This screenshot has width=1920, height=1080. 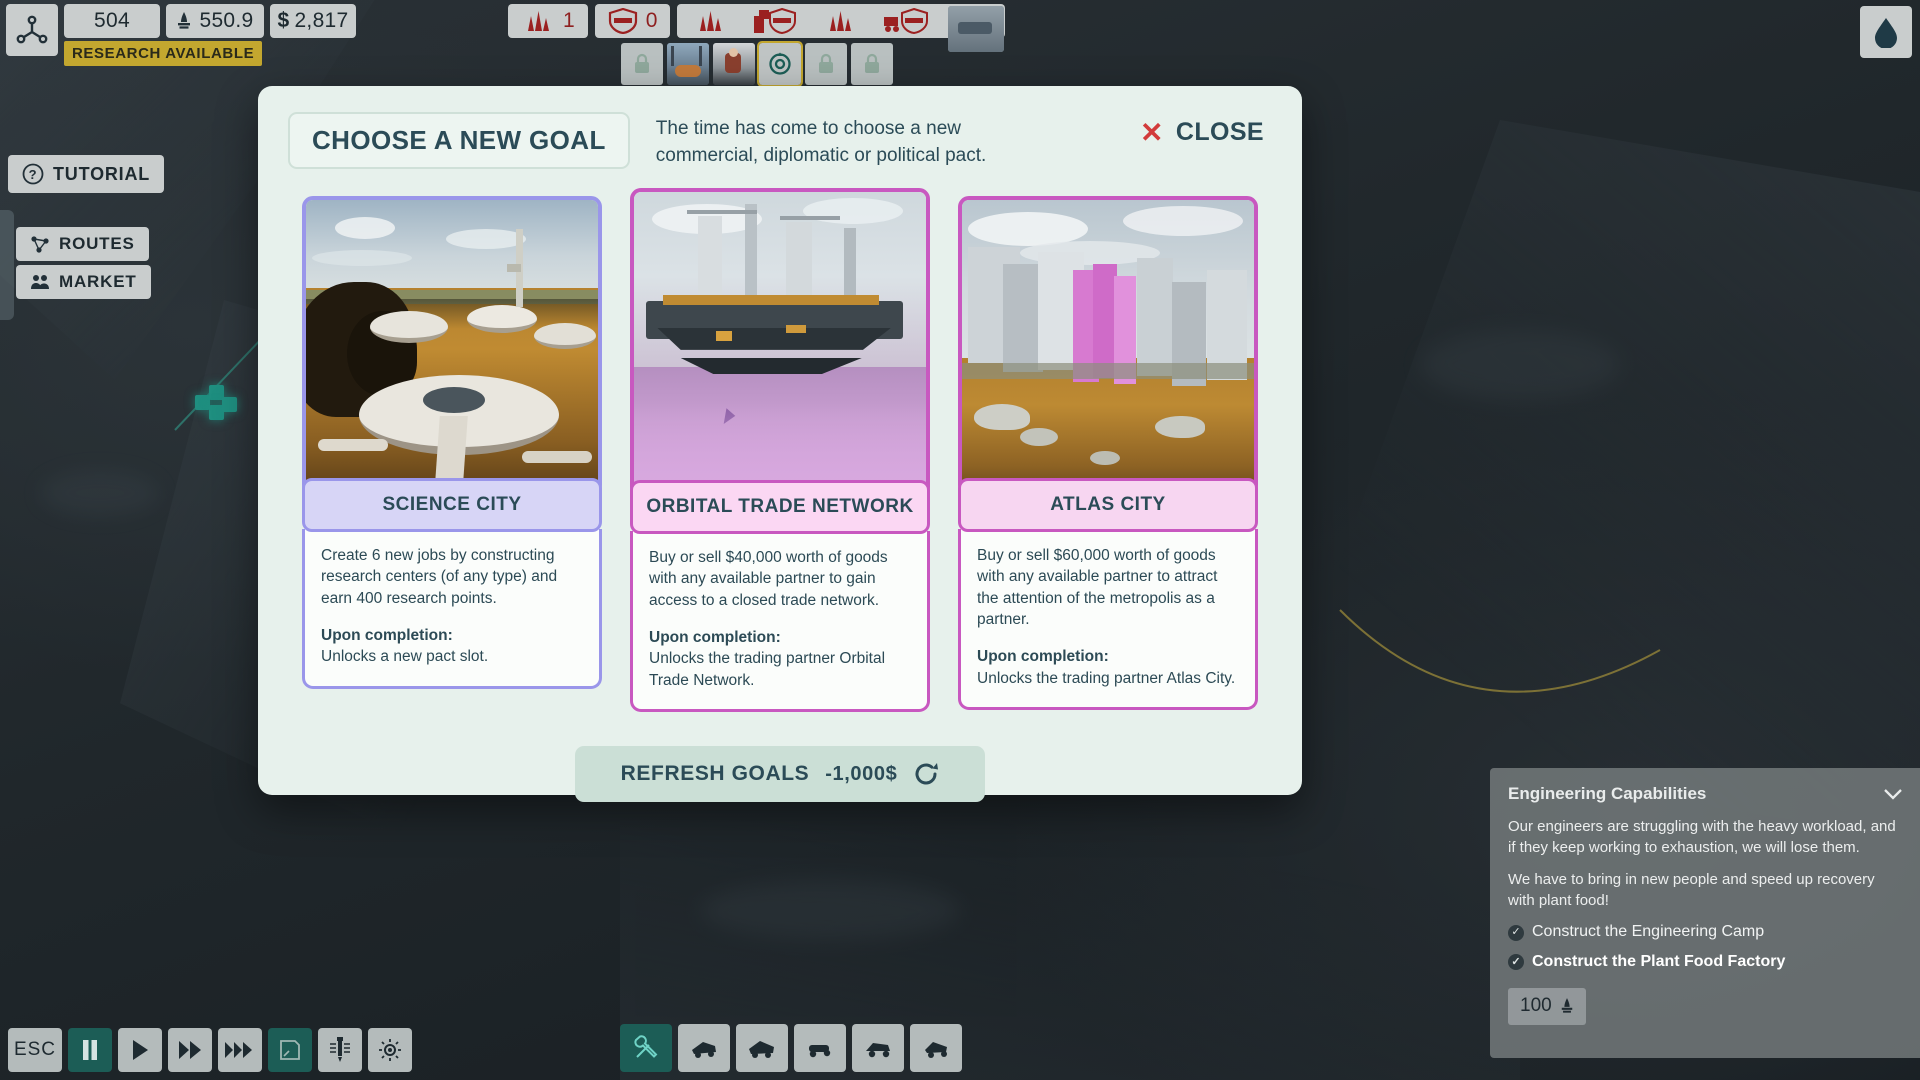 What do you see at coordinates (976, 29) in the screenshot?
I see `minimap-thumbnail` at bounding box center [976, 29].